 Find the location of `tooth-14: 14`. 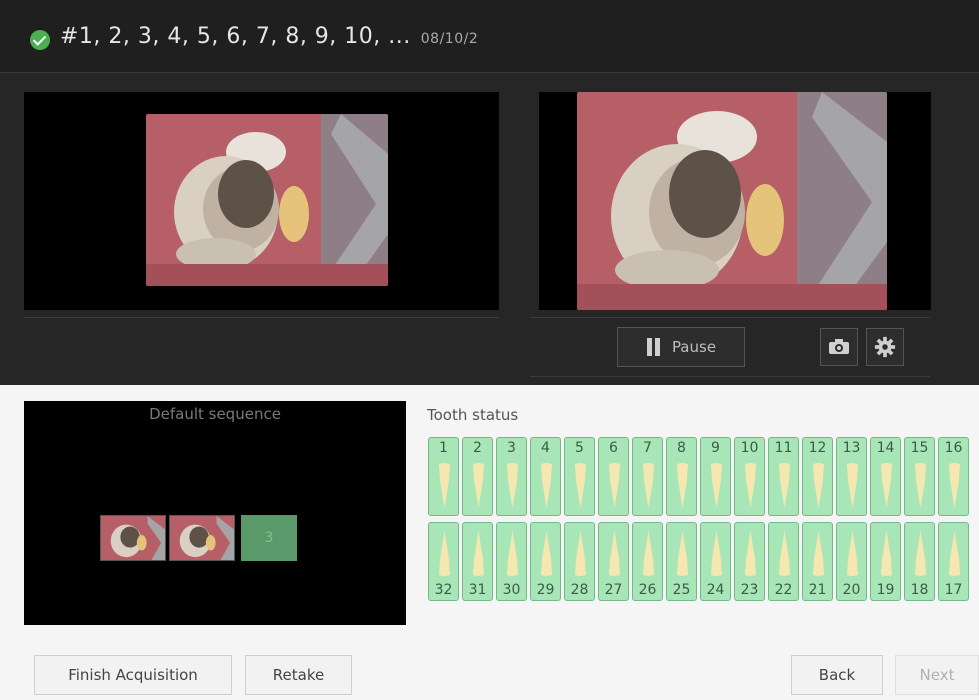

tooth-14: 14 is located at coordinates (885, 476).